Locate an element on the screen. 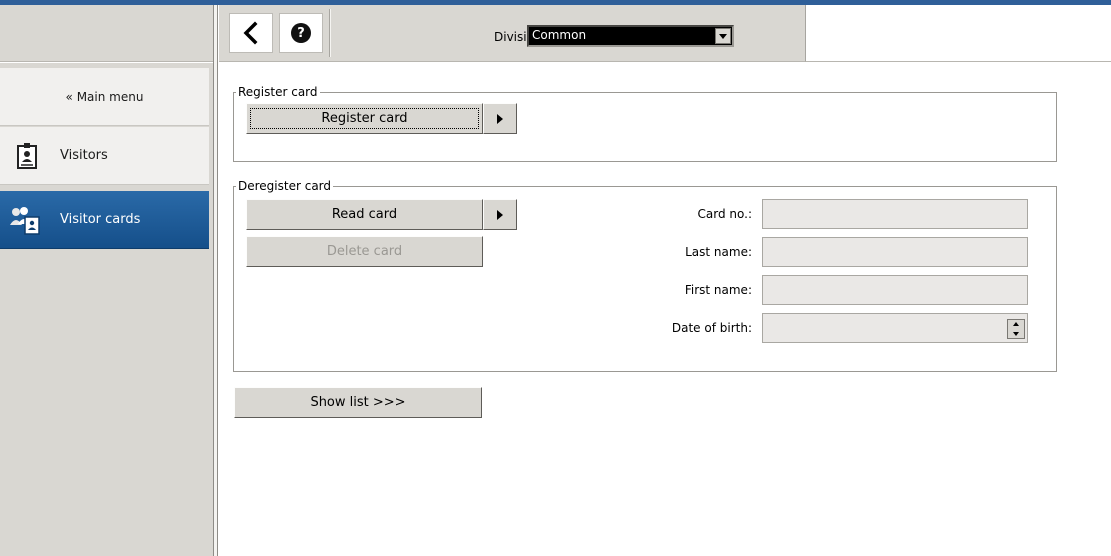  toolbar: ? Division: Common is located at coordinates (512, 33).